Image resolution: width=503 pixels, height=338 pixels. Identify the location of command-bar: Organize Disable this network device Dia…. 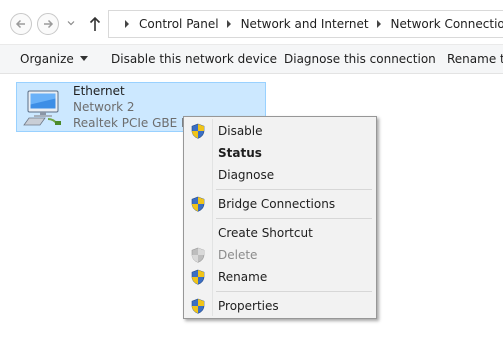
(251, 59).